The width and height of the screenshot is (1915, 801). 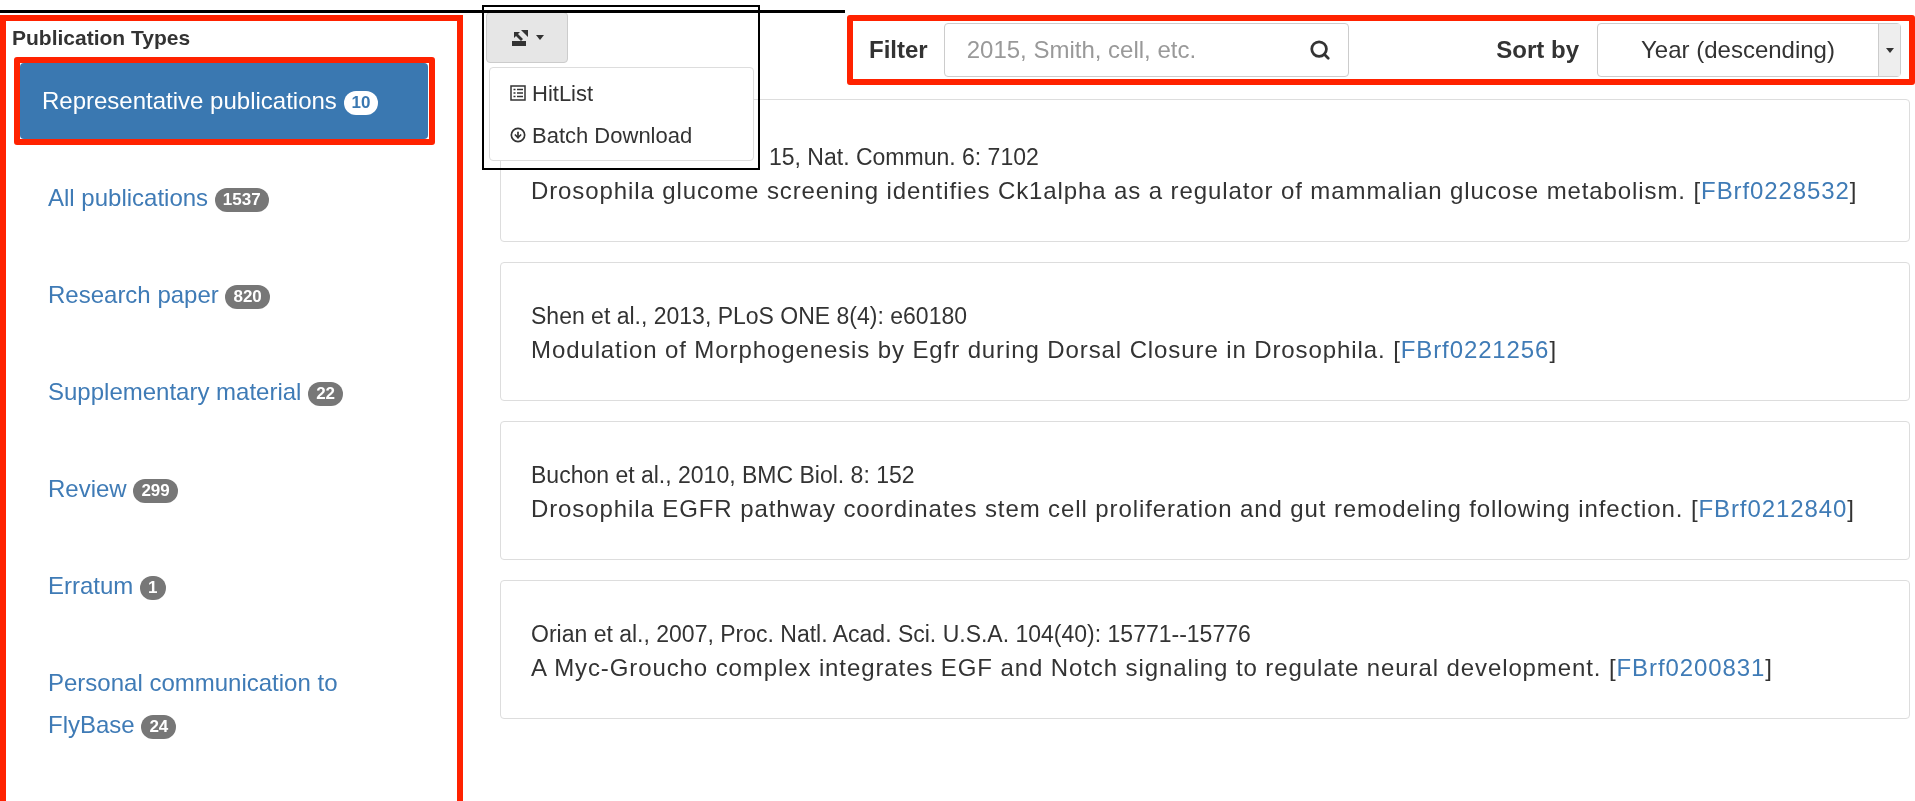 I want to click on filter-label: Filter, so click(x=898, y=50).